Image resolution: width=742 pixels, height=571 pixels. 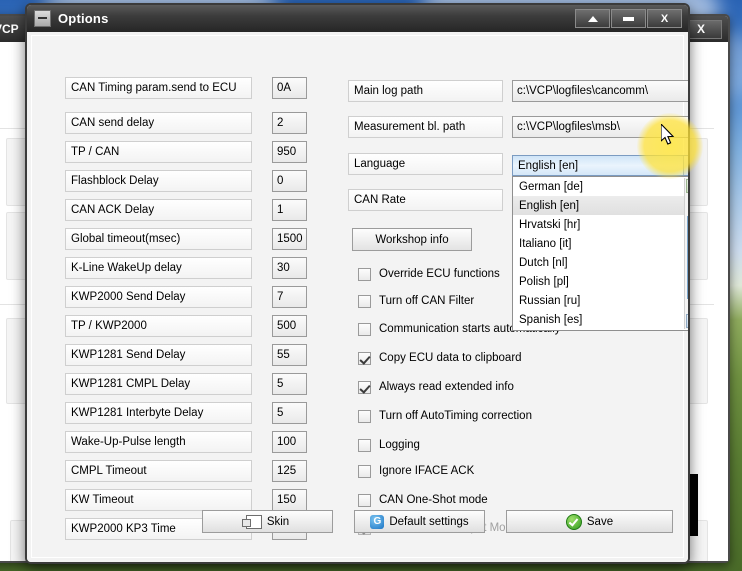 What do you see at coordinates (289, 442) in the screenshot?
I see `setting-value-input: 100` at bounding box center [289, 442].